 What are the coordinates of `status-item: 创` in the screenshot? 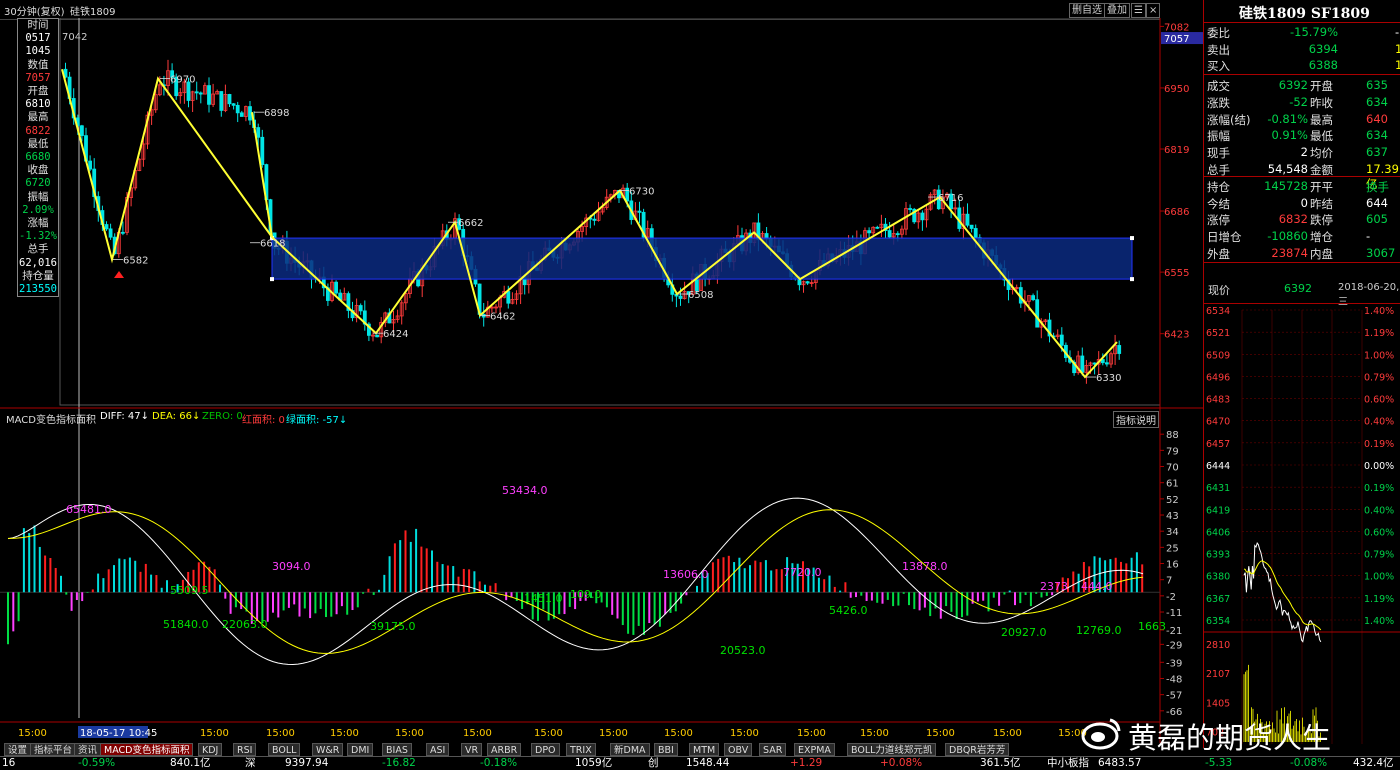 It's located at (653, 763).